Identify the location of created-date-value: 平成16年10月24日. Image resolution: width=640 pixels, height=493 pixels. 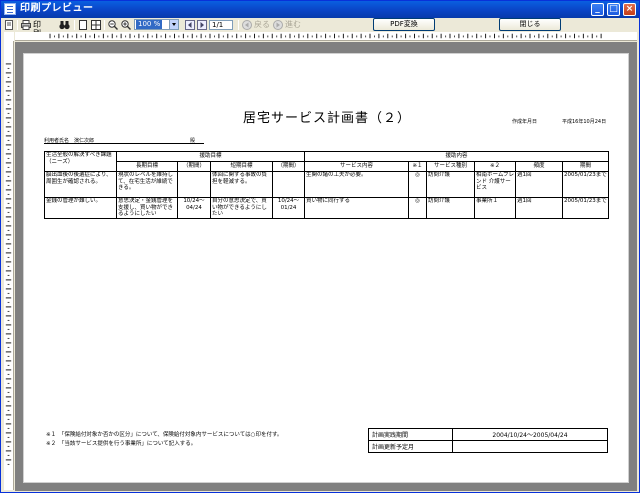
(584, 122).